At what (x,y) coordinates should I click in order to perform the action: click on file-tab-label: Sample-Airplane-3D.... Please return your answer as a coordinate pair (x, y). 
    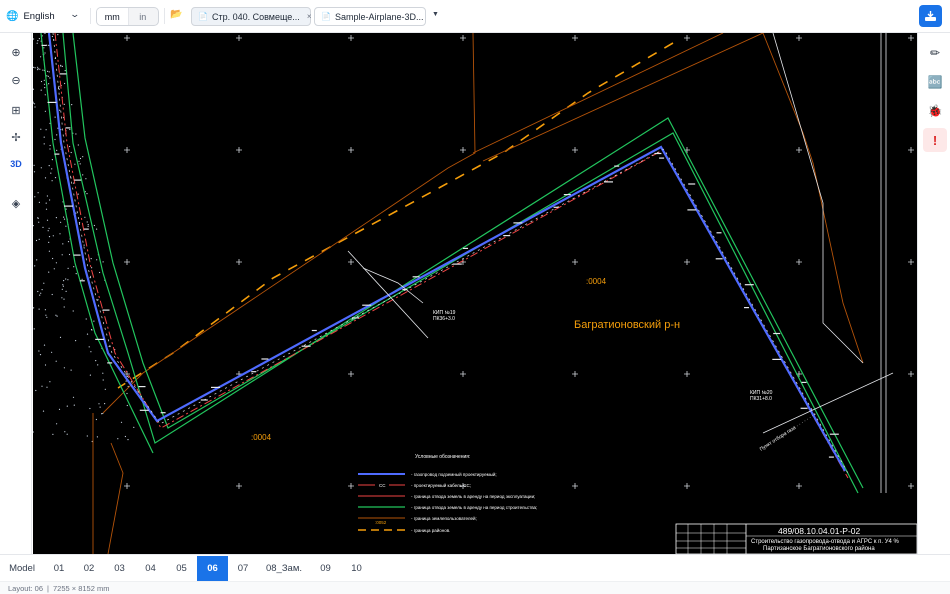
    Looking at the image, I should click on (379, 16).